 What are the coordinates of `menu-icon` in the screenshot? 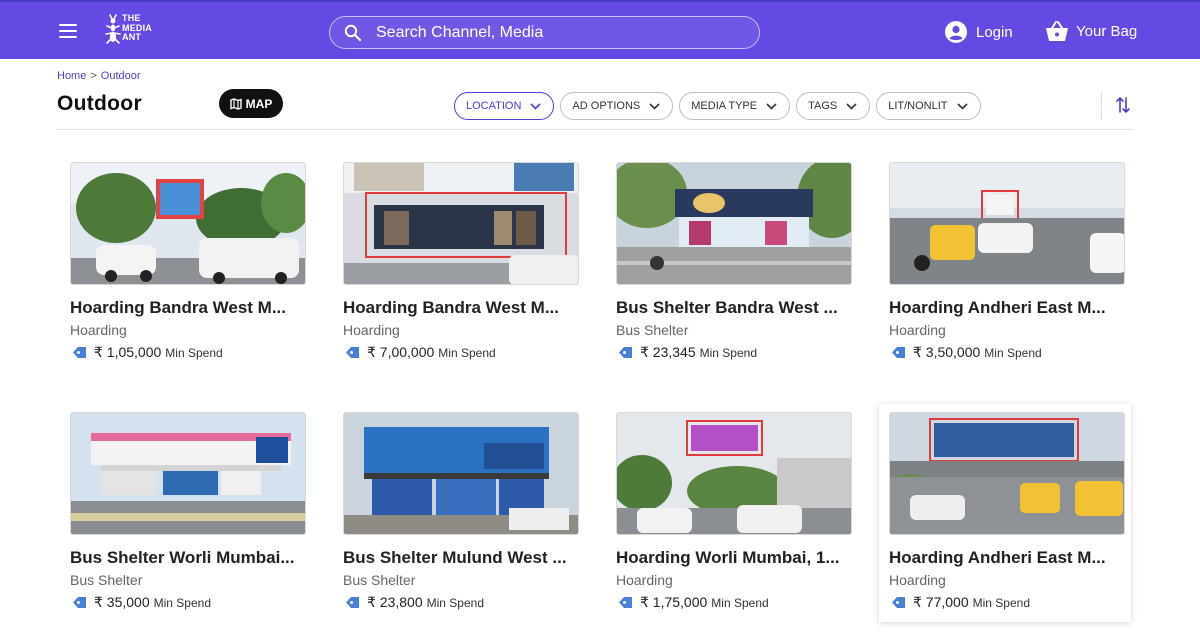 It's located at (68, 31).